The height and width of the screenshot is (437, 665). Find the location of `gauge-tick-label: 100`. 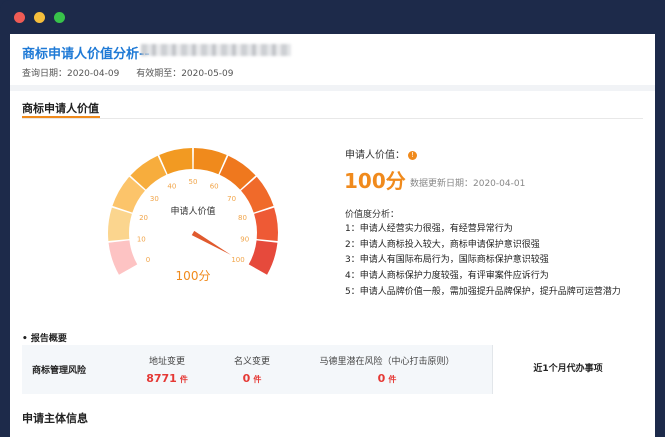

gauge-tick-label: 100 is located at coordinates (237, 260).